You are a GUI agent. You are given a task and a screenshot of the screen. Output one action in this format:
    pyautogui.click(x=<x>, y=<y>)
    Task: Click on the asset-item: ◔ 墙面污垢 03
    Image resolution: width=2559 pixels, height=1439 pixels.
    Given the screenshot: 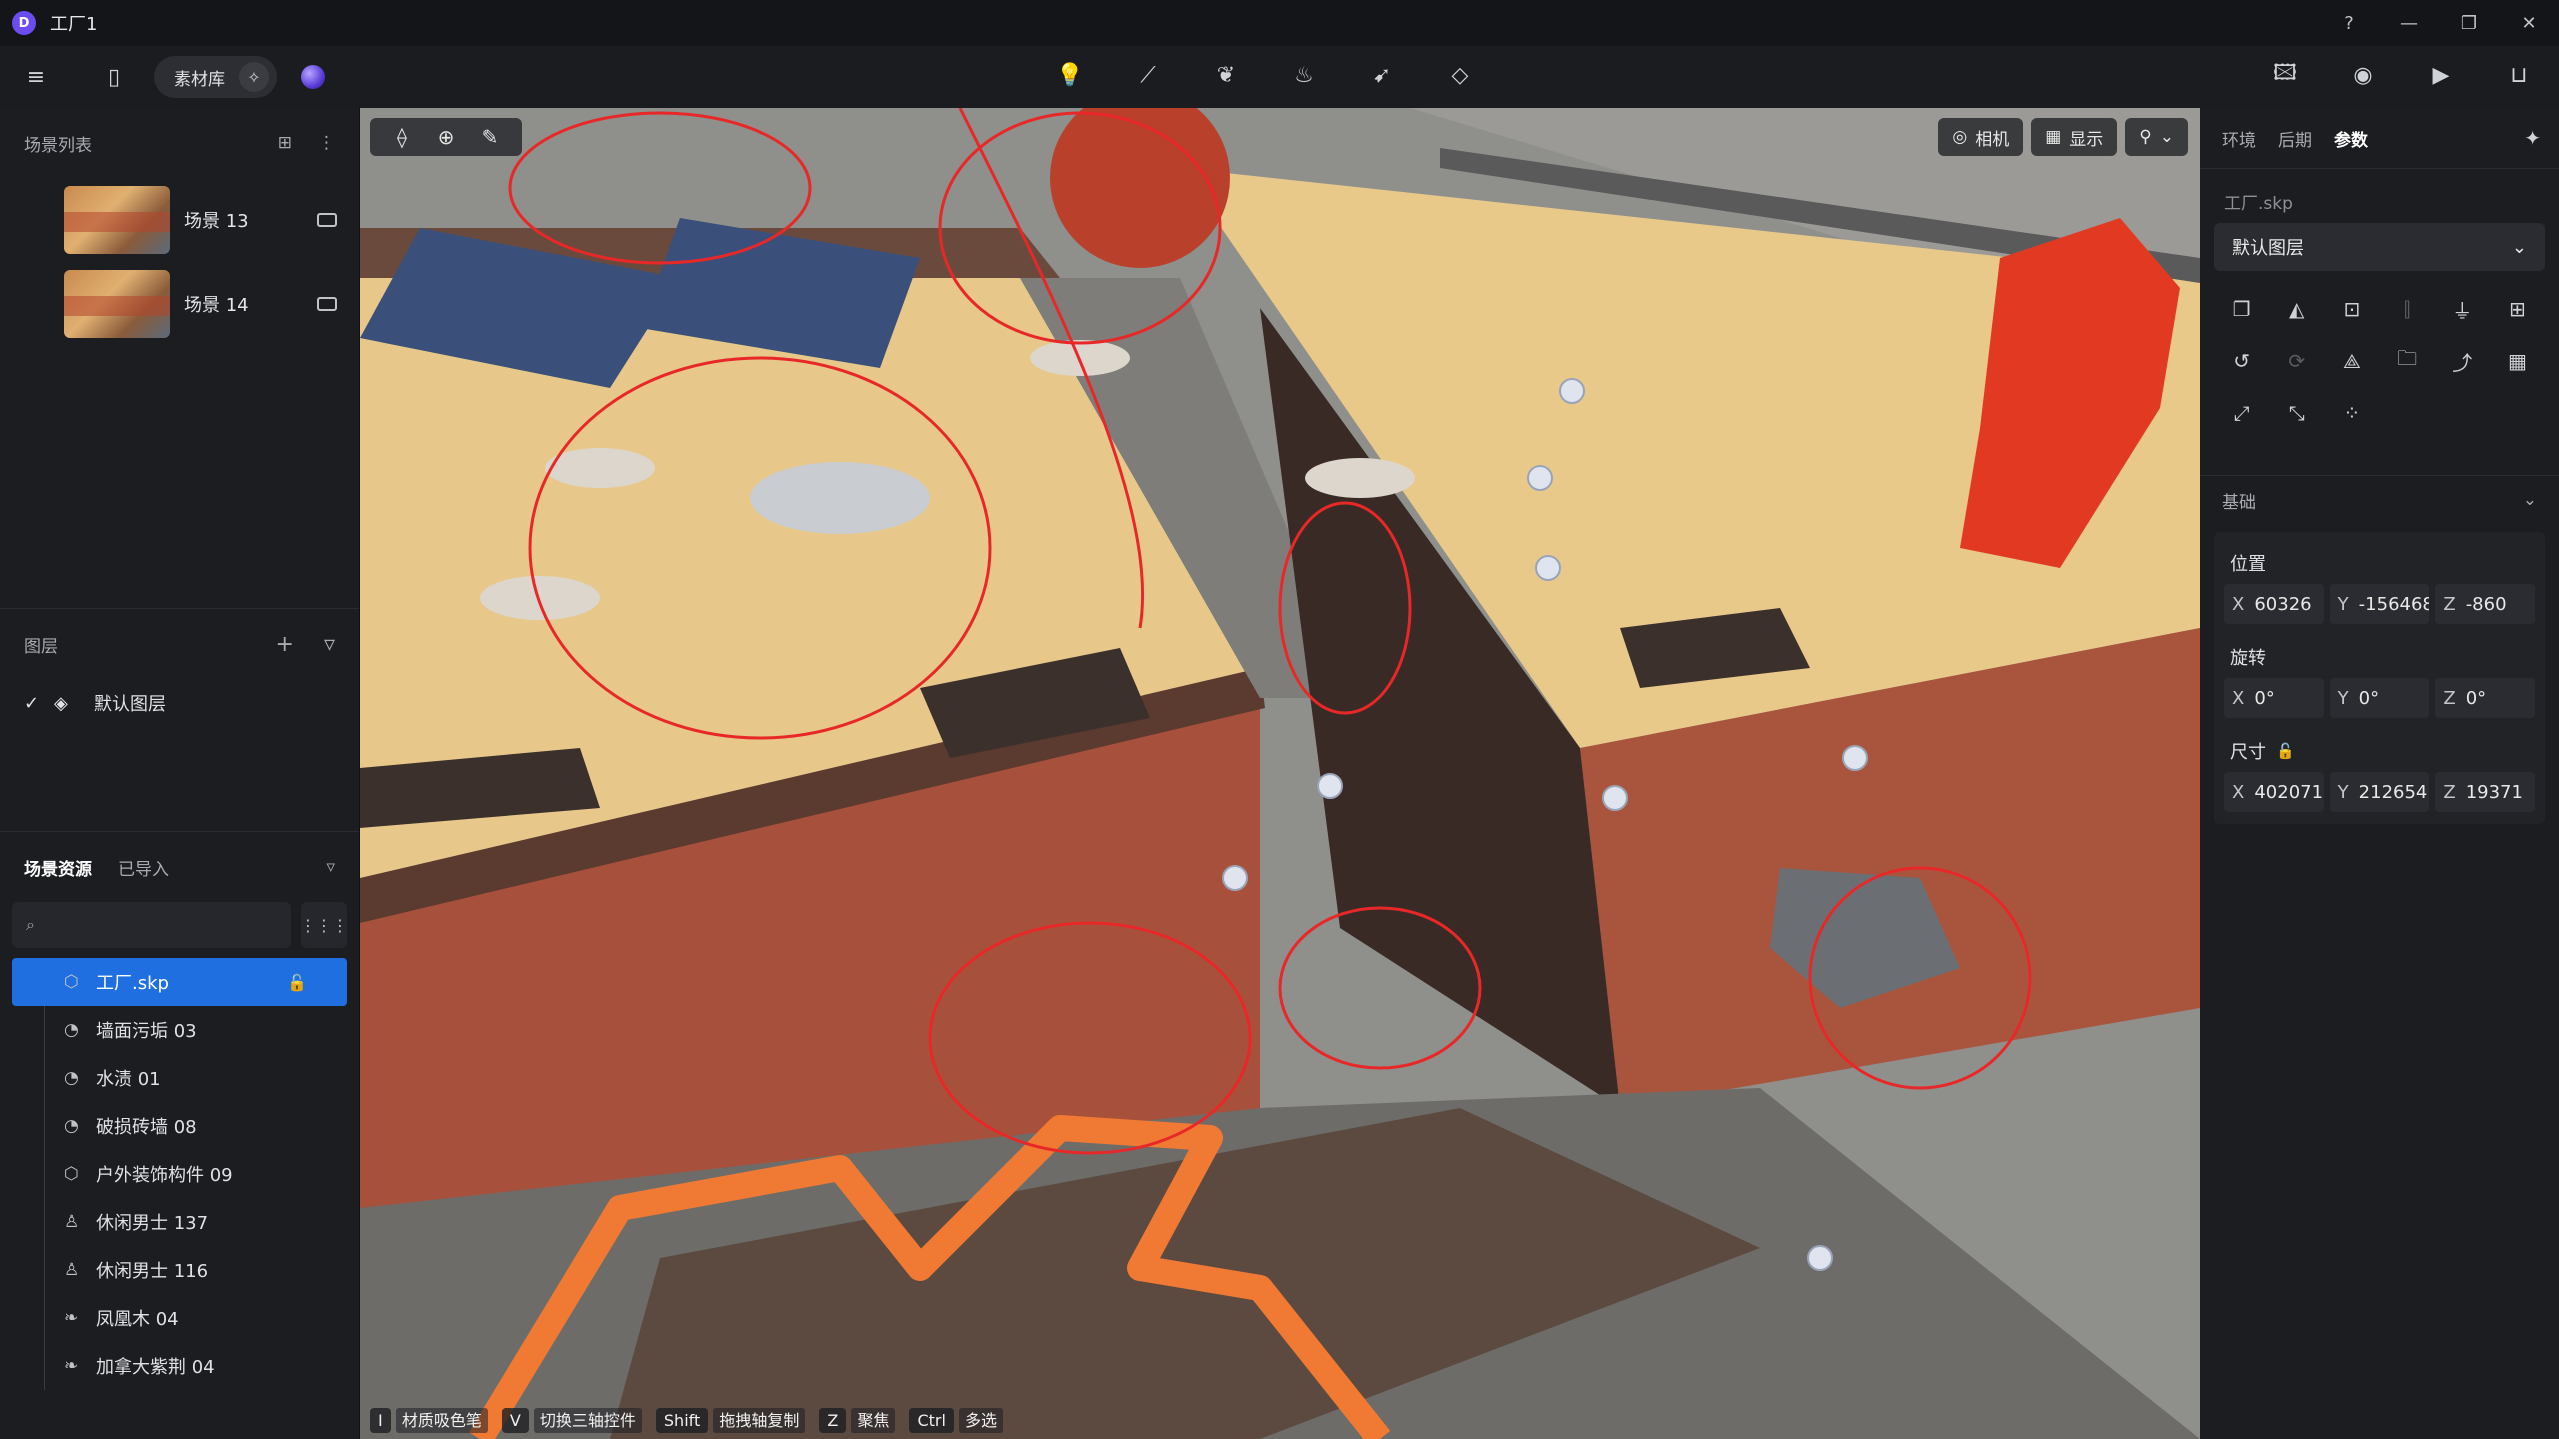 What is the action you would take?
    pyautogui.click(x=179, y=1030)
    